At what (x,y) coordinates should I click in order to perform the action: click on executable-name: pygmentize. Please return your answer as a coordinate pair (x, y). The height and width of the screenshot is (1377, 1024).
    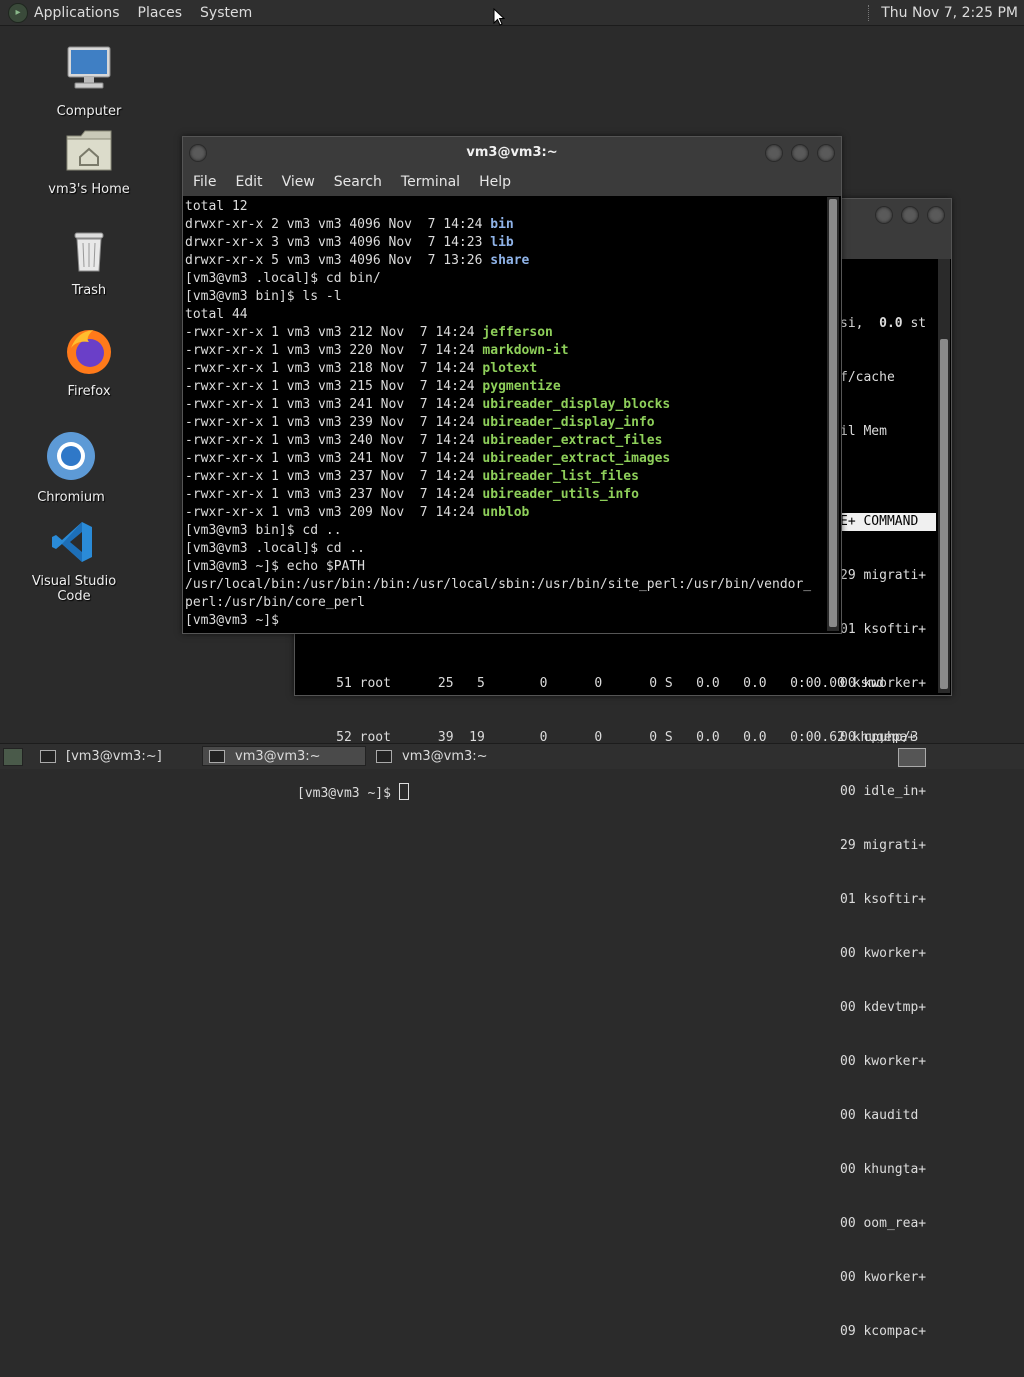
    Looking at the image, I should click on (521, 386).